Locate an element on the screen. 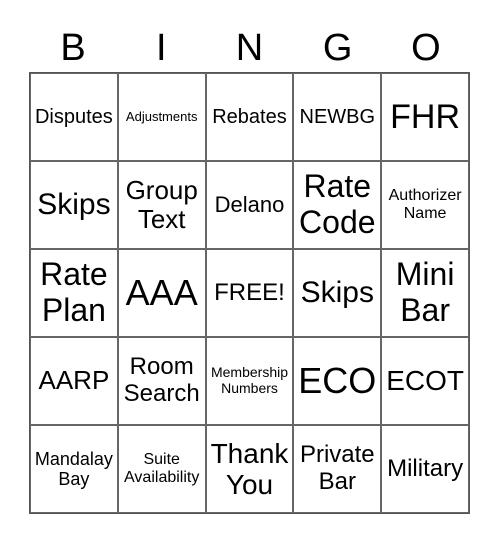  bingo-cell: Adjustments is located at coordinates (161, 117).